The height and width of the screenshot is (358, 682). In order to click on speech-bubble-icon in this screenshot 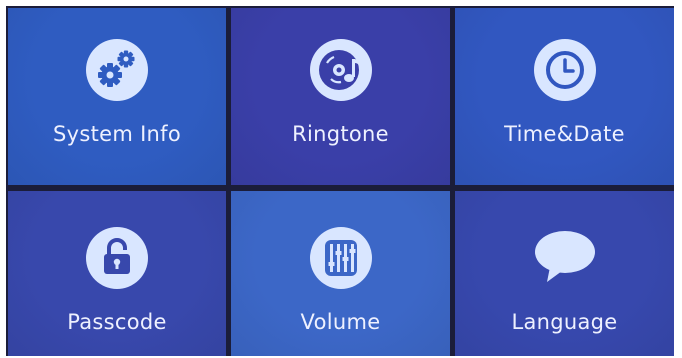, I will do `click(565, 258)`.